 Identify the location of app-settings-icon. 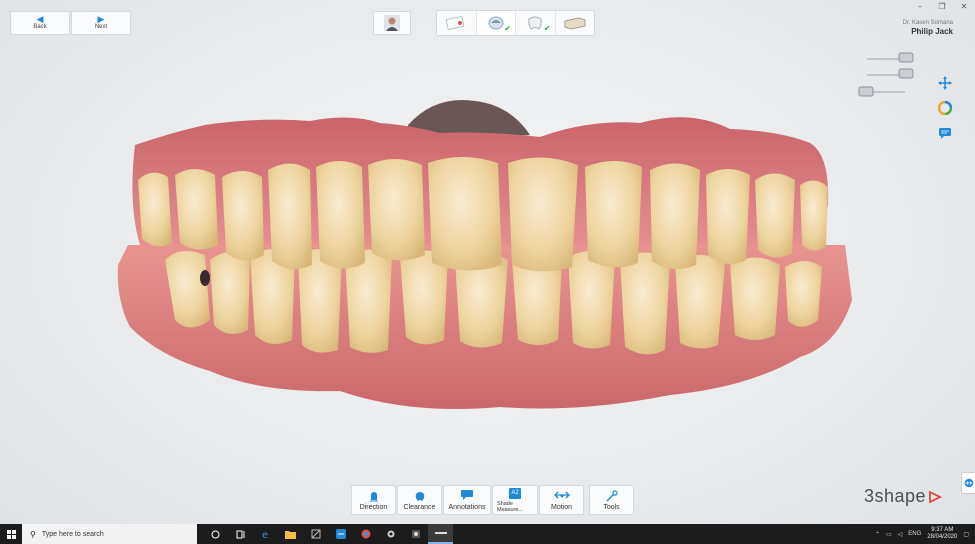
(415, 534).